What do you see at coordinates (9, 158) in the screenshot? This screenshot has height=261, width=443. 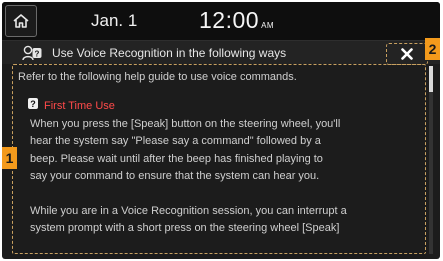 I see `callout-badge-1: 1` at bounding box center [9, 158].